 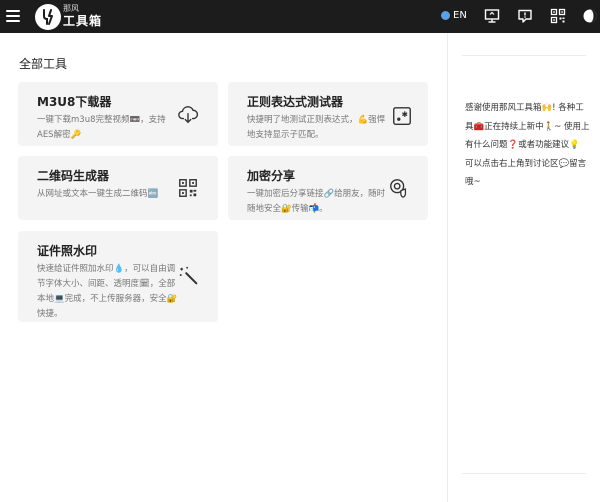 What do you see at coordinates (188, 115) in the screenshot?
I see `cloud-download-icon` at bounding box center [188, 115].